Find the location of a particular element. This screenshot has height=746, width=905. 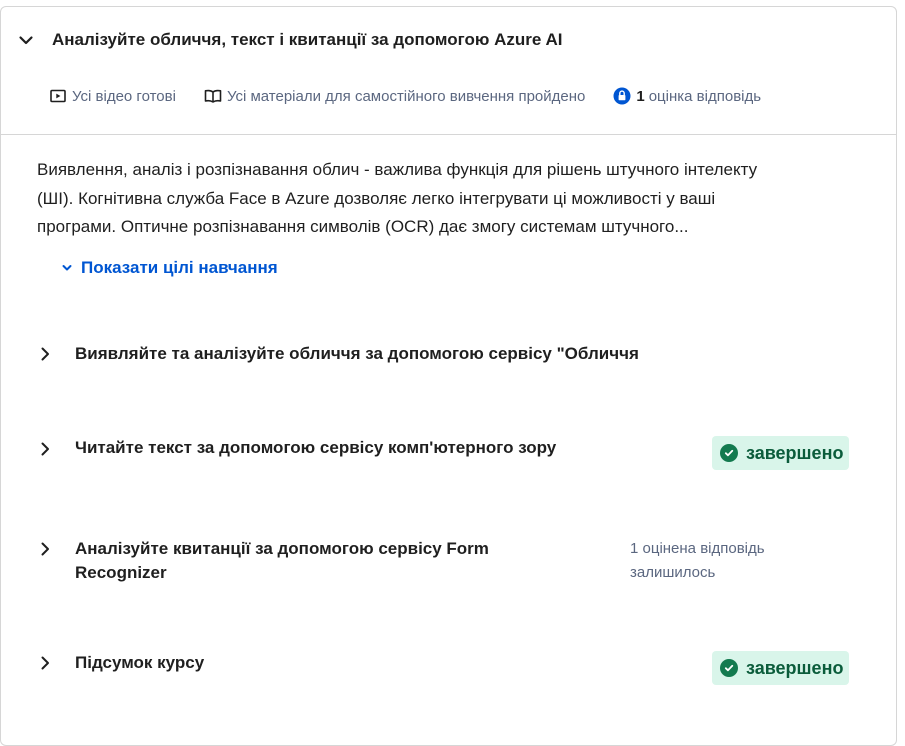

module-title: Підсумок курсу is located at coordinates (139, 663).